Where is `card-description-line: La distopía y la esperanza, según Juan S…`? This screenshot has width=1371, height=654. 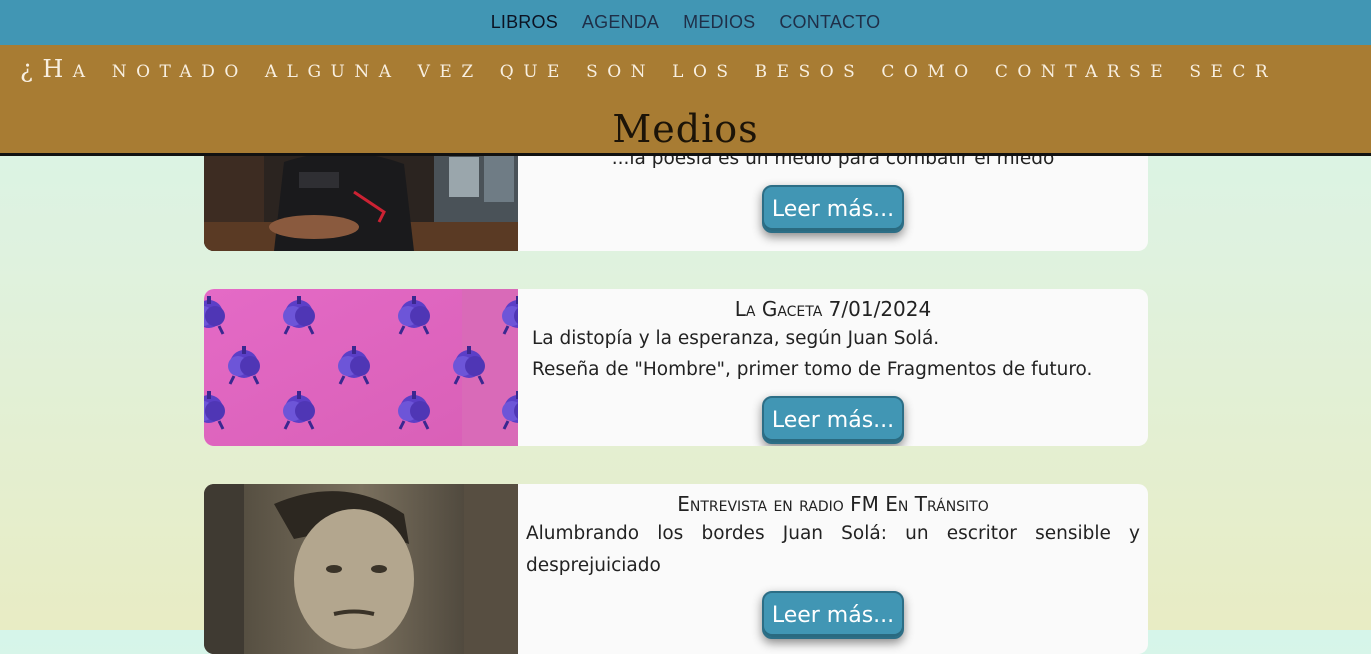 card-description-line: La distopía y la esperanza, según Juan S… is located at coordinates (736, 338).